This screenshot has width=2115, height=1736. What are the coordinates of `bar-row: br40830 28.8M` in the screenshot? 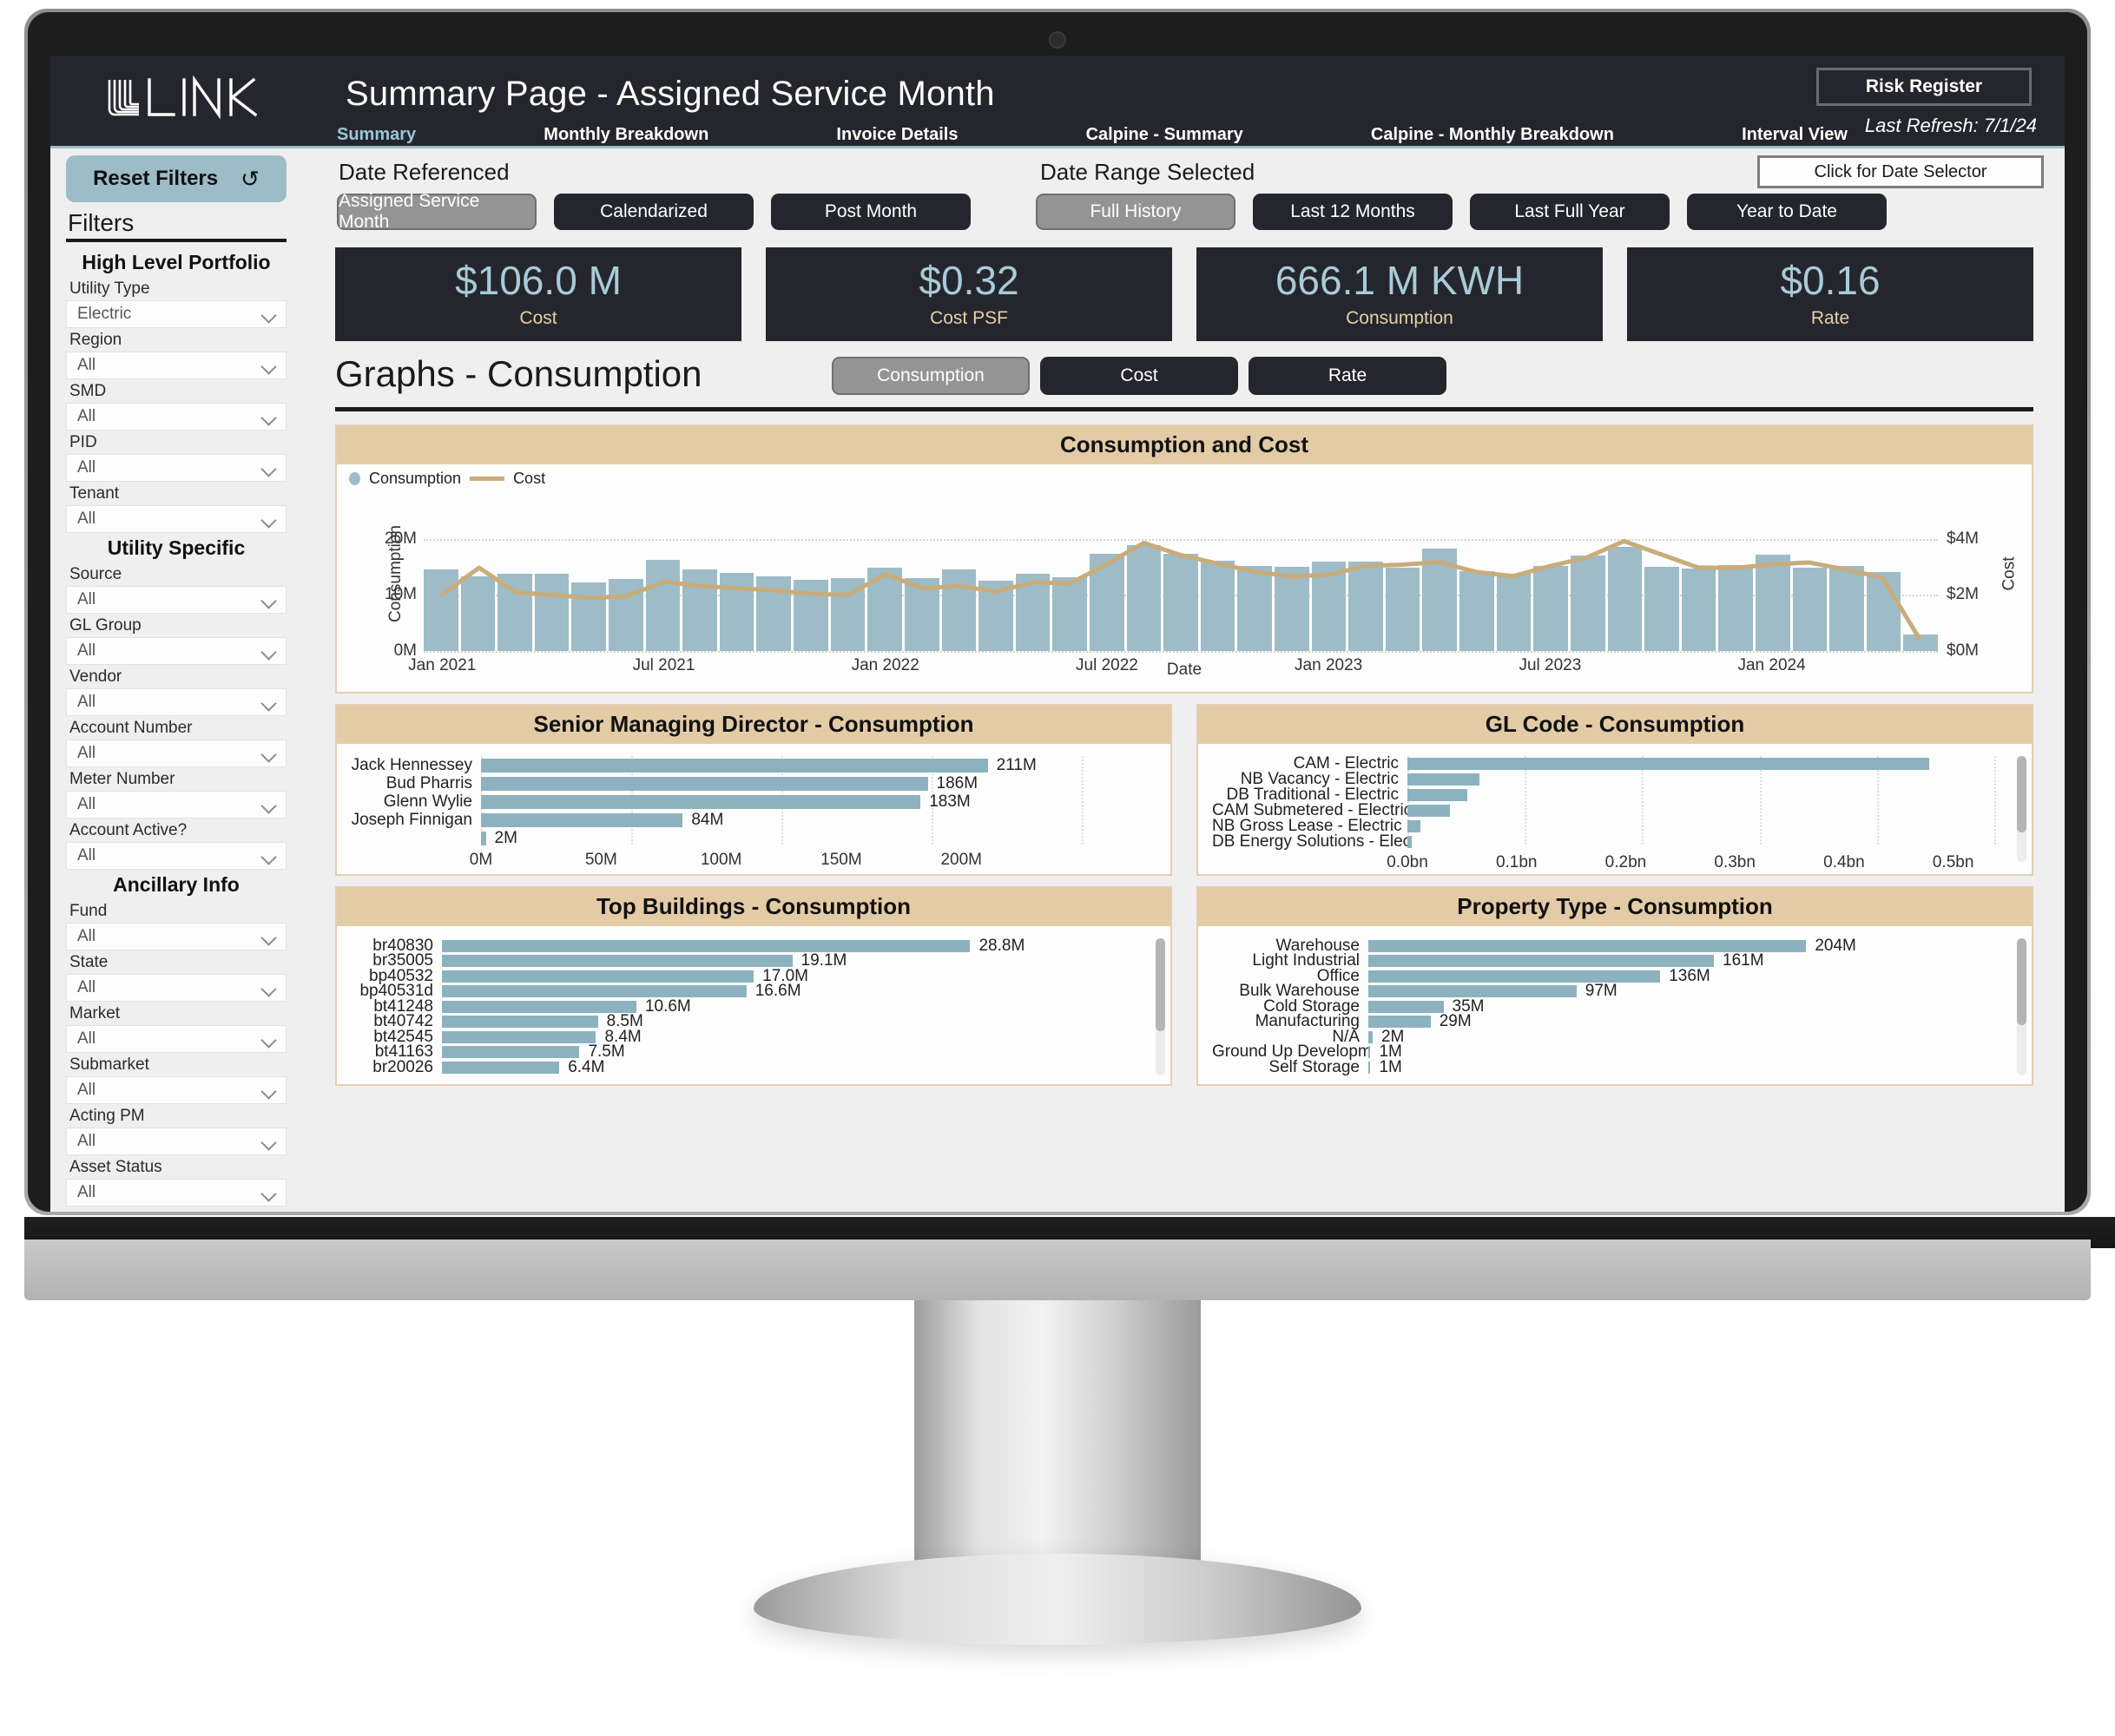 It's located at (753, 946).